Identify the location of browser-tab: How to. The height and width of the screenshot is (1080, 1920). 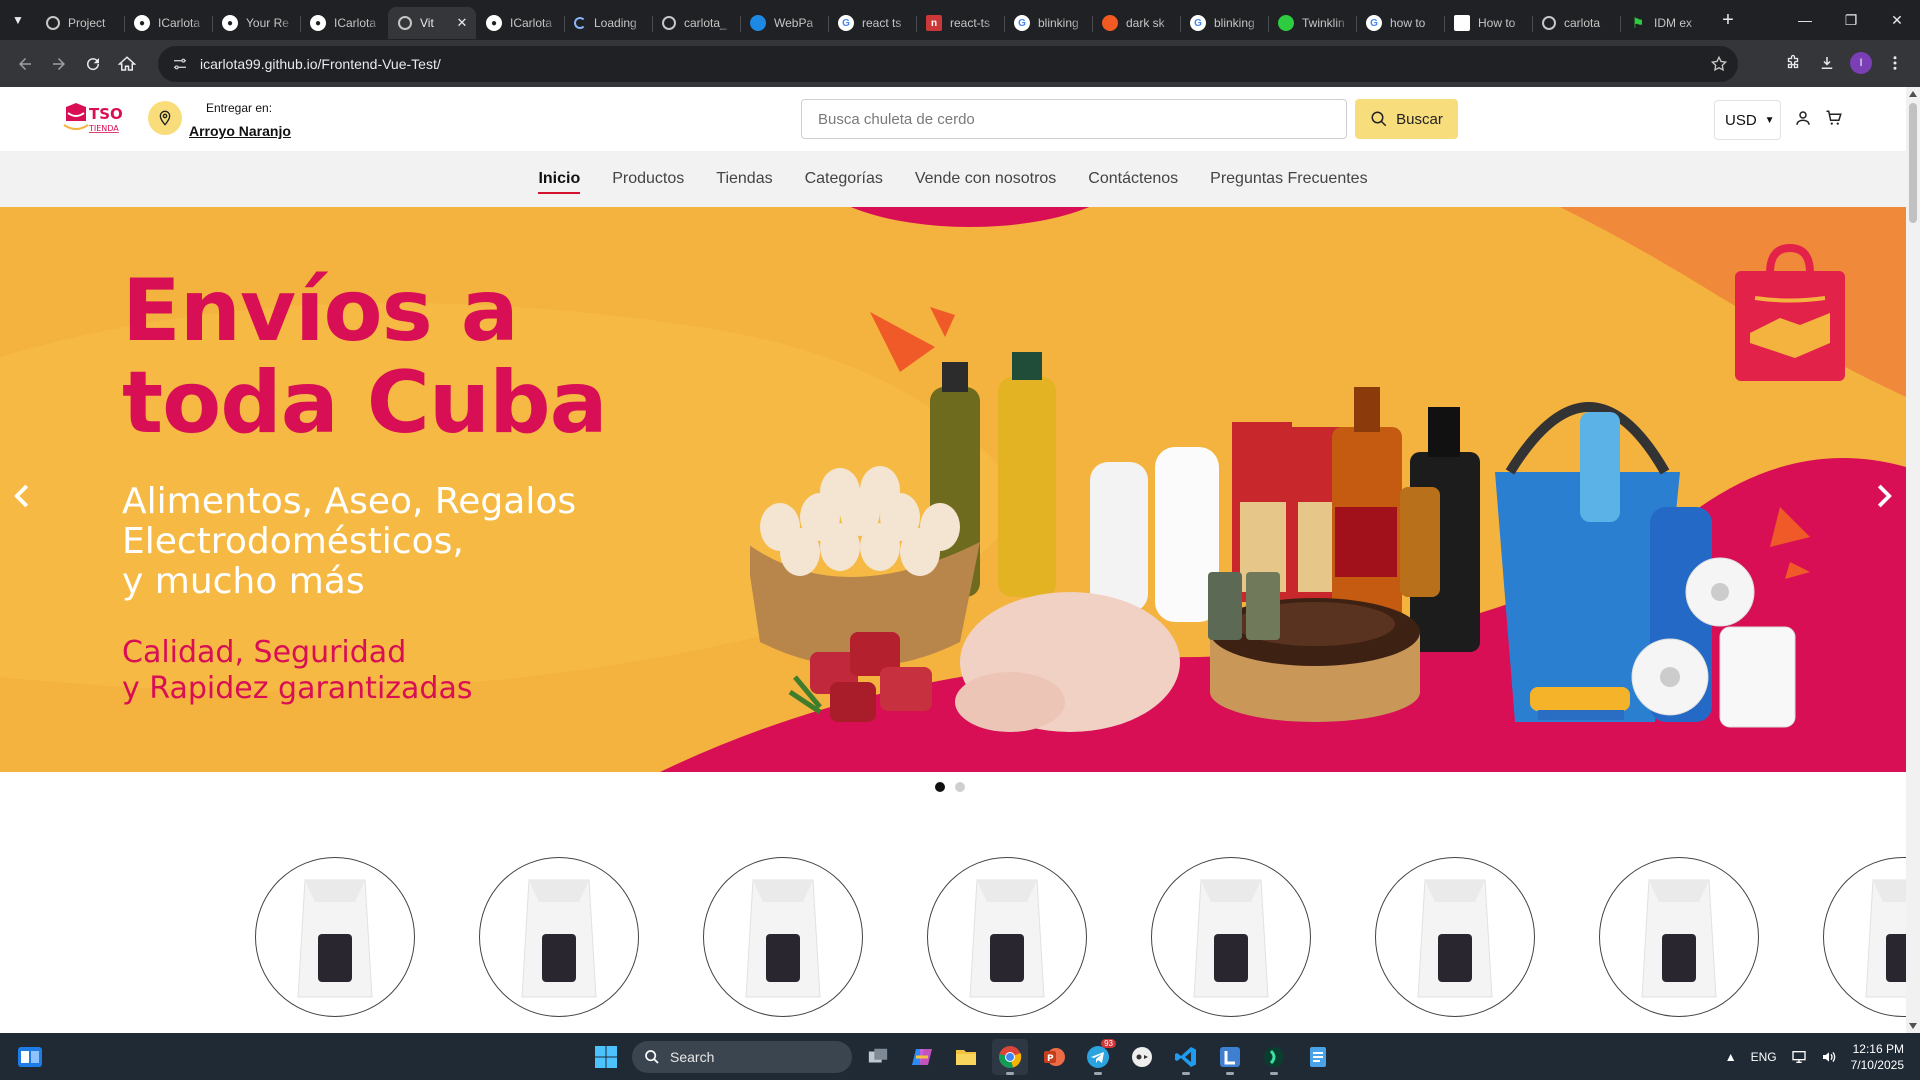
(1488, 23).